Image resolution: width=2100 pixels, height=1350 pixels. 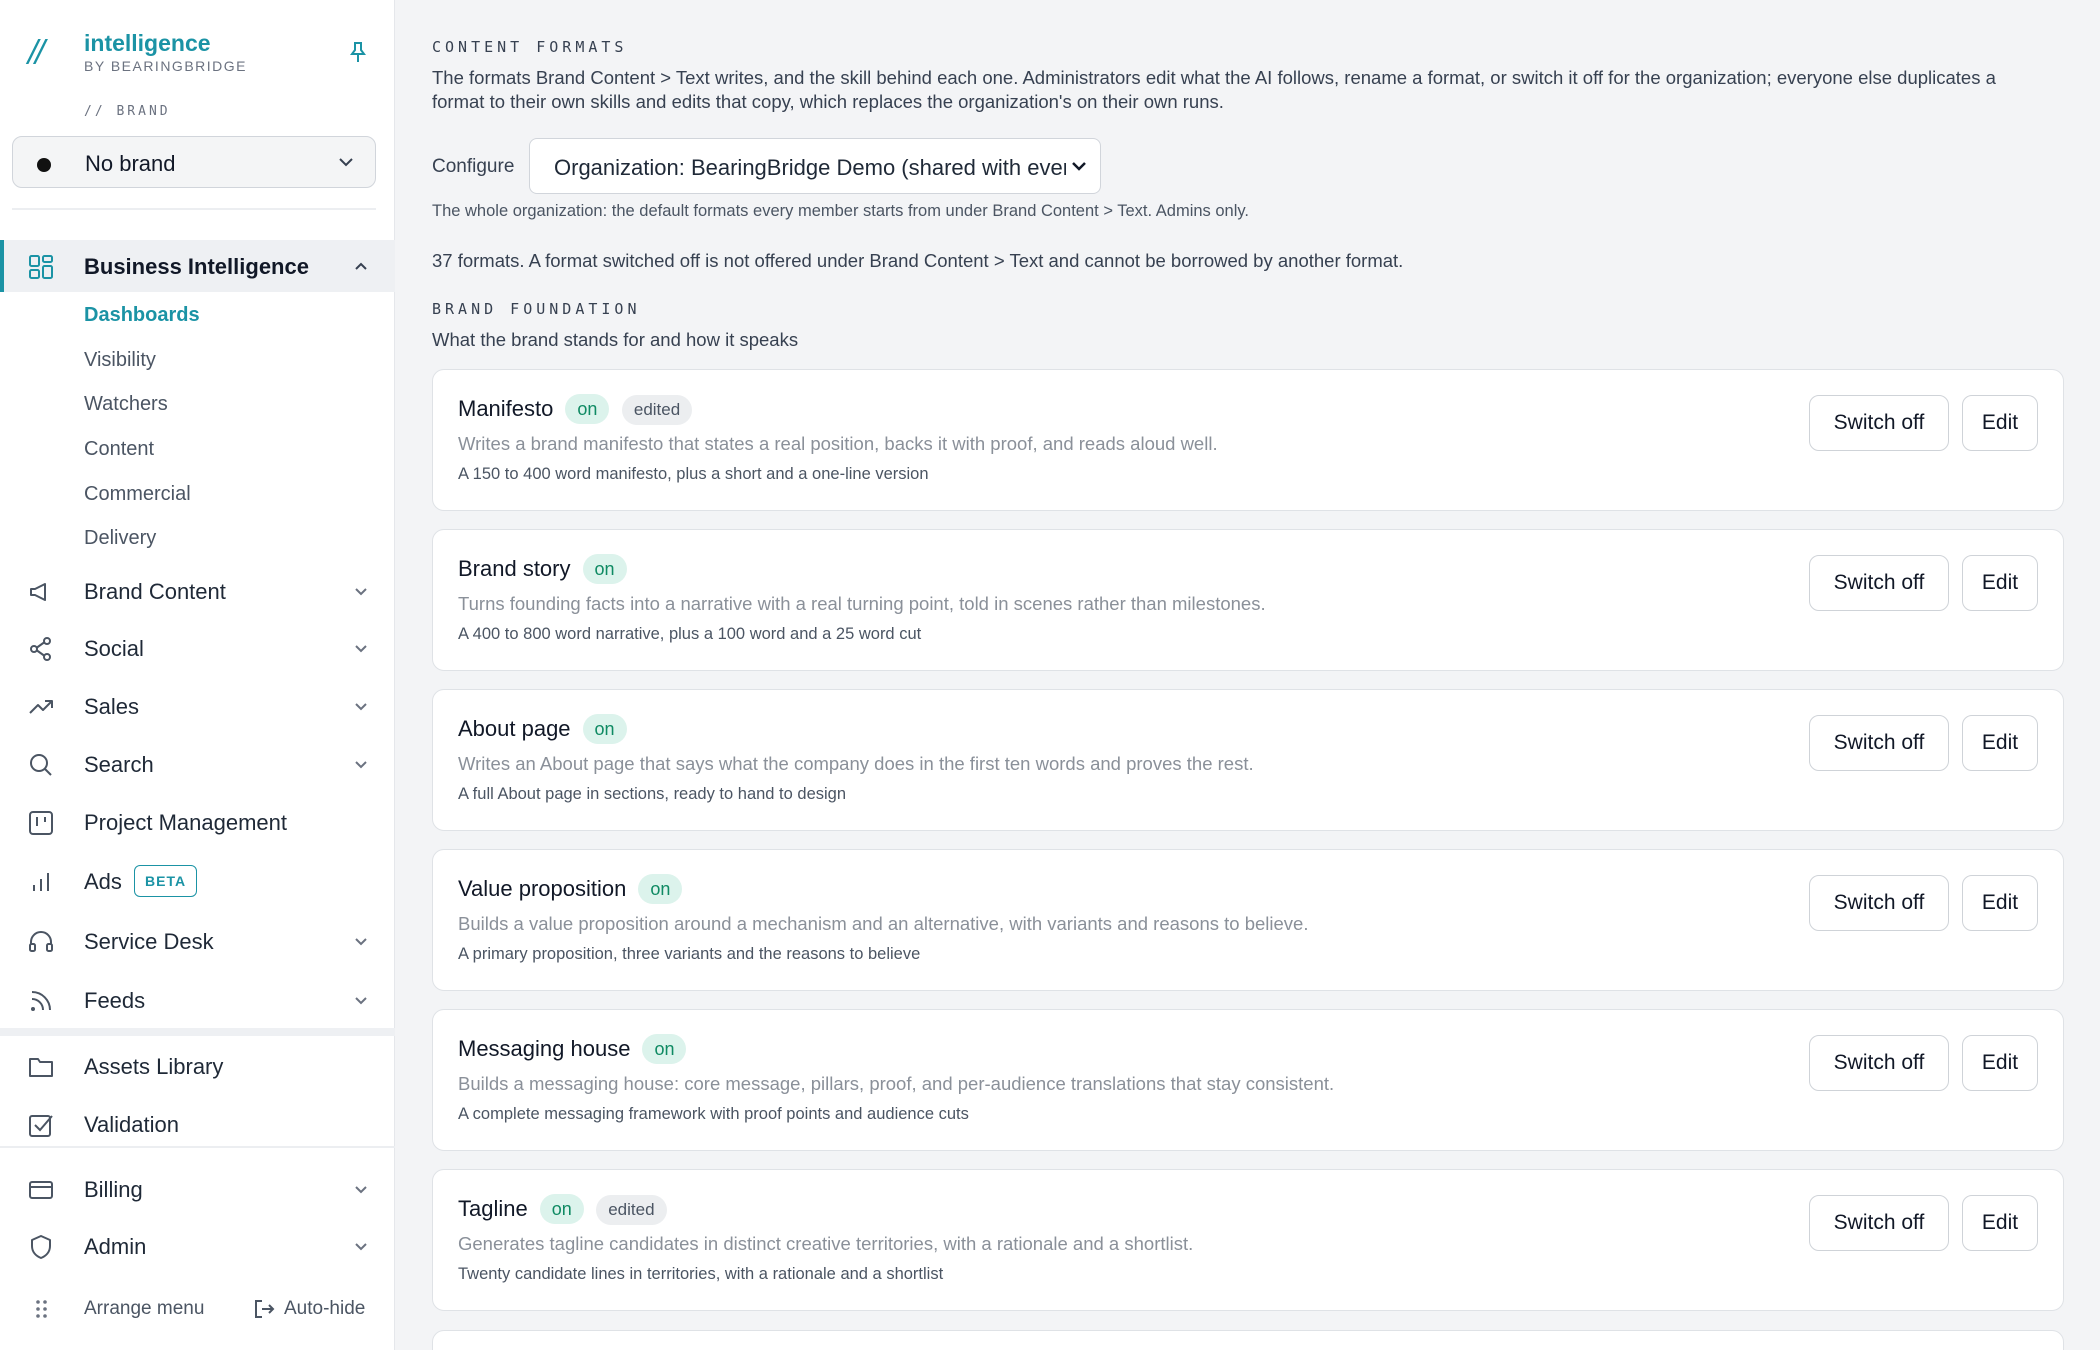 I want to click on sidebar-item-sales: Sales, so click(x=197, y=706).